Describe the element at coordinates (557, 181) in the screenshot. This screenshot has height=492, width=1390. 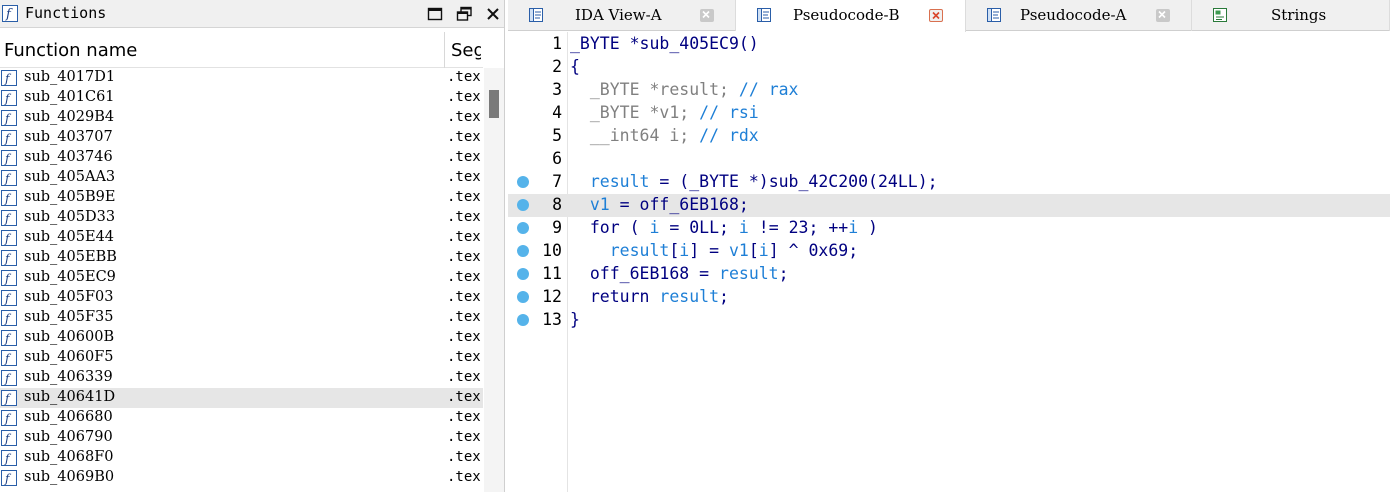
I see `line-number: 7` at that location.